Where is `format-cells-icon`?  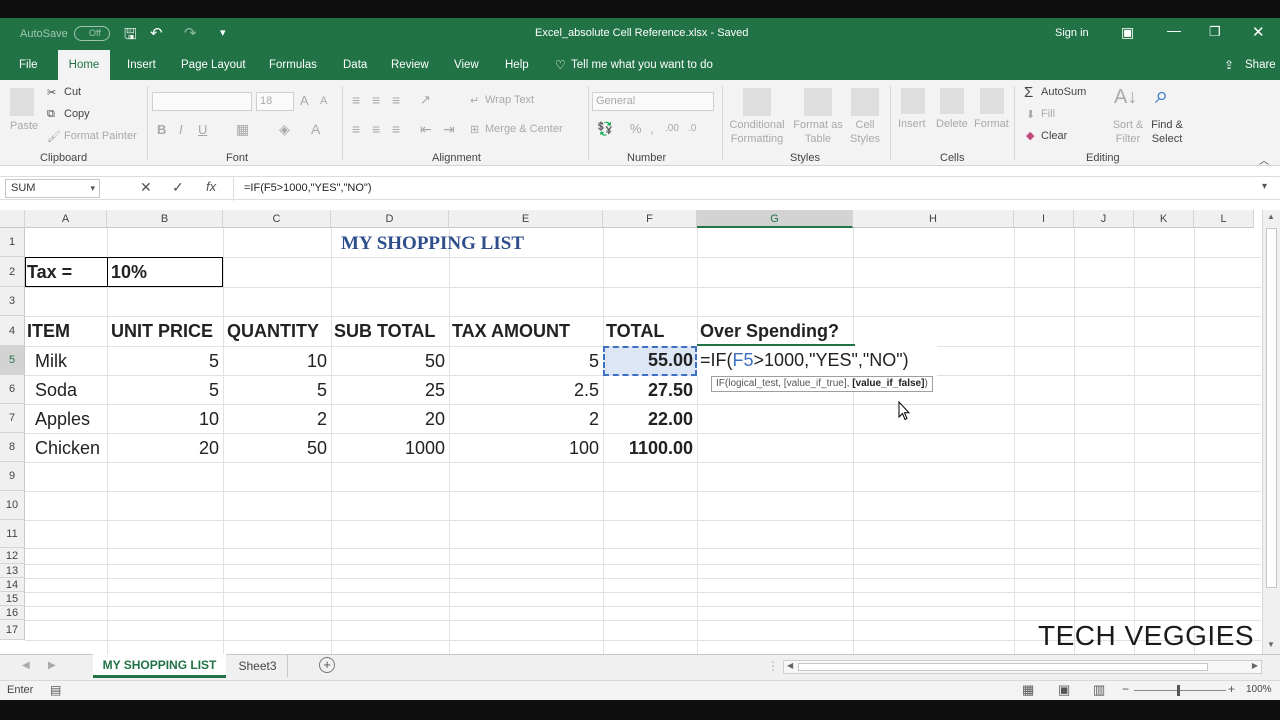
format-cells-icon is located at coordinates (992, 101).